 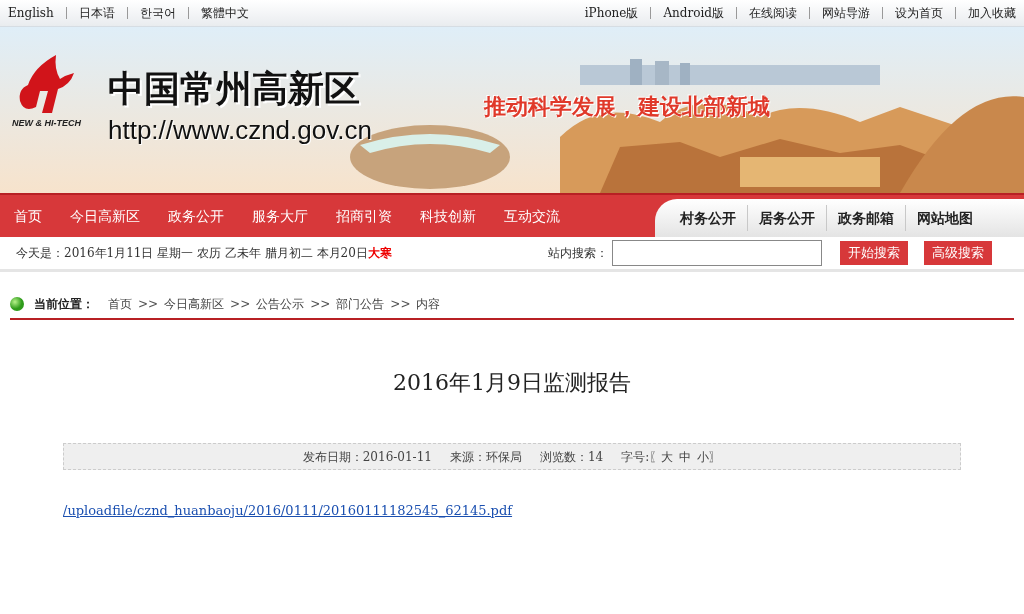 I want to click on info-text: 浏览数：14, so click(x=571, y=457).